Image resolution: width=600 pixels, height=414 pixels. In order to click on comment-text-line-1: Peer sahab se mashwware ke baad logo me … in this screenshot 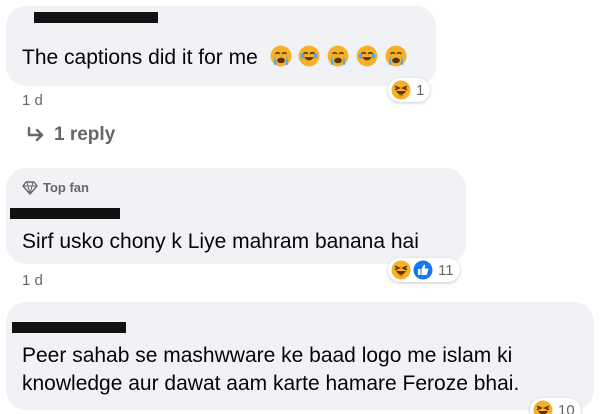, I will do `click(267, 355)`.